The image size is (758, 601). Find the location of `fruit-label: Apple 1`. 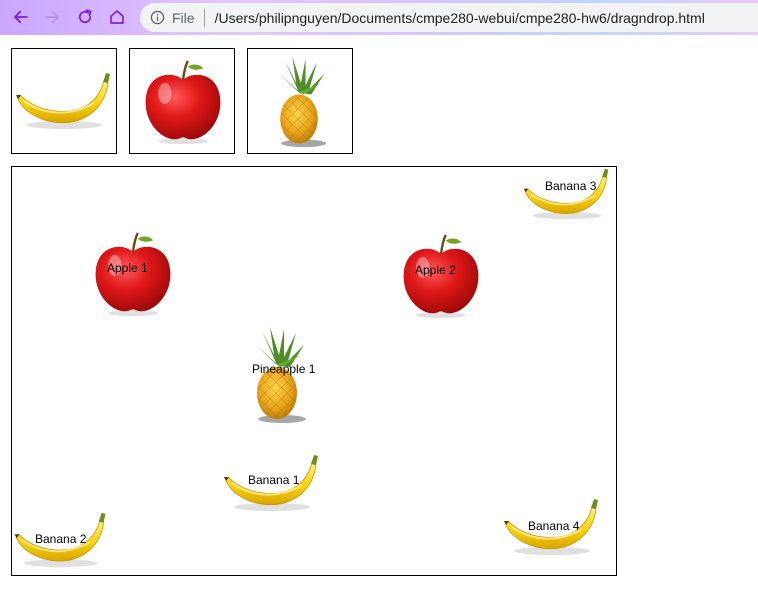

fruit-label: Apple 1 is located at coordinates (127, 268).